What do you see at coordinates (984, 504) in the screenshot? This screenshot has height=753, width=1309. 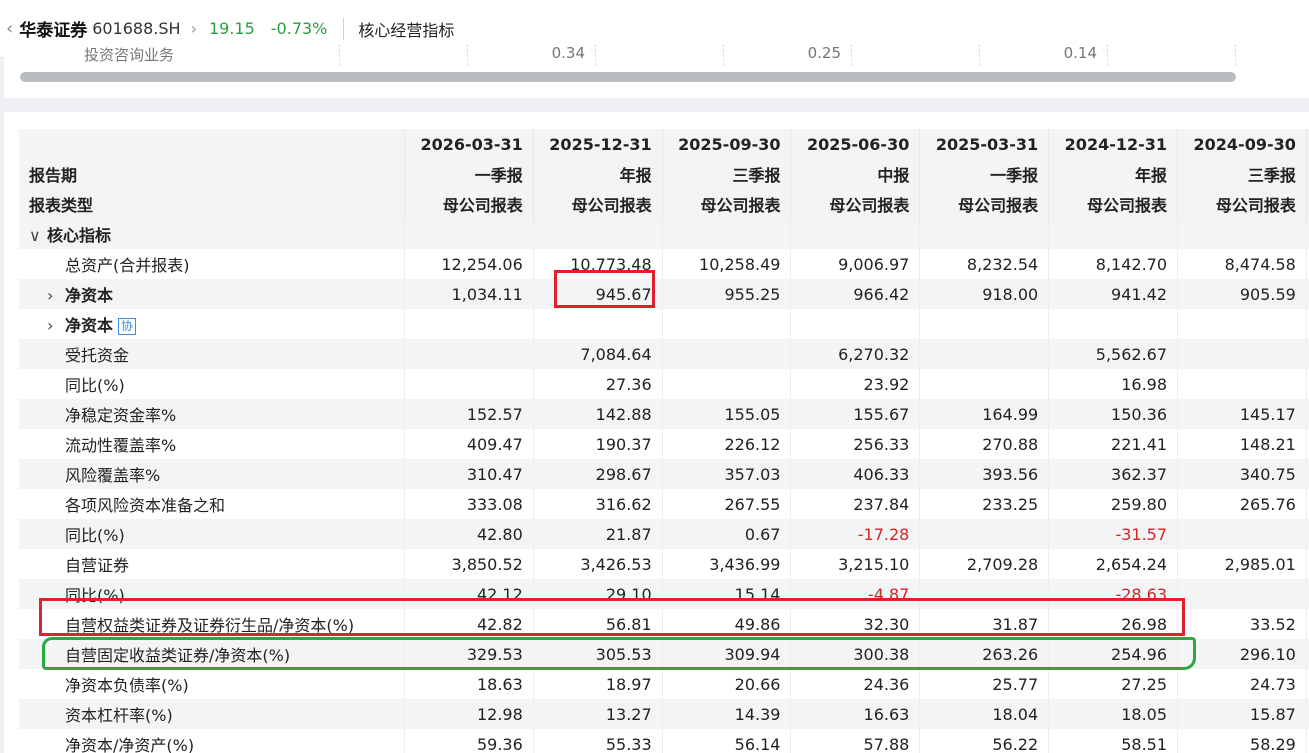 I see `table-cell: 233.25` at bounding box center [984, 504].